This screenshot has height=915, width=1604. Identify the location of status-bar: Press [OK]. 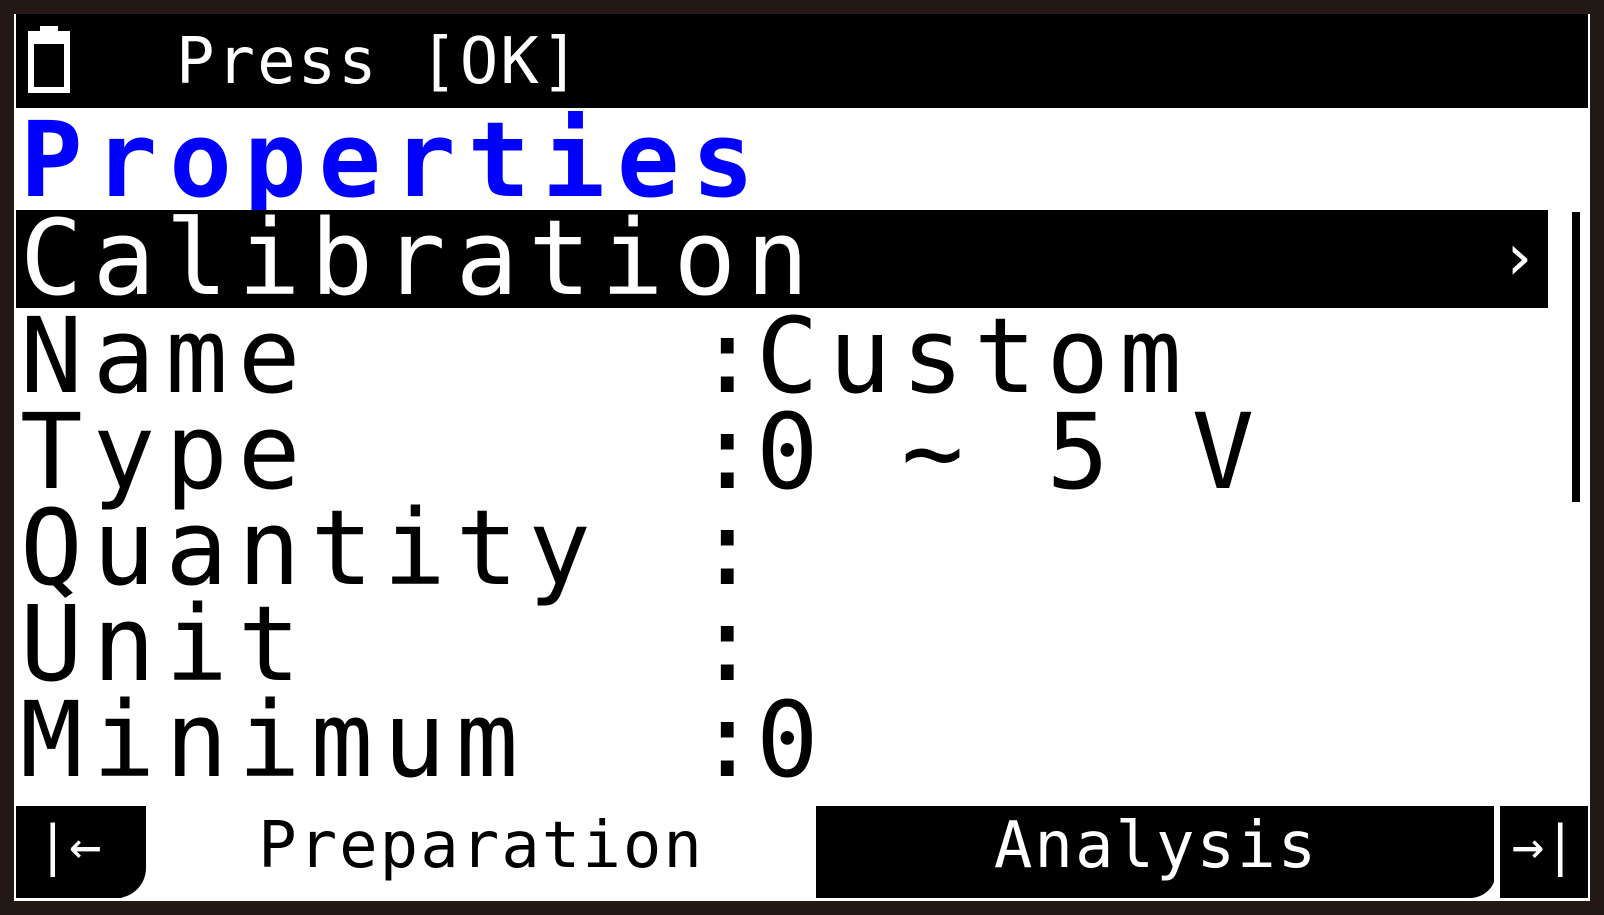
(802, 61).